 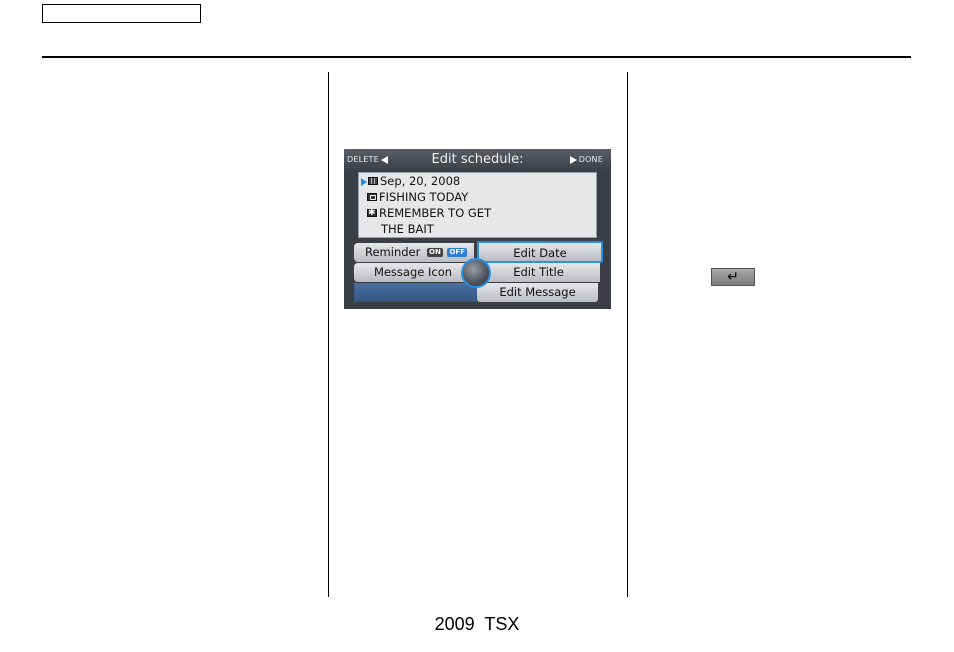 I want to click on entry-message-line1: REMEMBER TO GET, so click(x=435, y=213).